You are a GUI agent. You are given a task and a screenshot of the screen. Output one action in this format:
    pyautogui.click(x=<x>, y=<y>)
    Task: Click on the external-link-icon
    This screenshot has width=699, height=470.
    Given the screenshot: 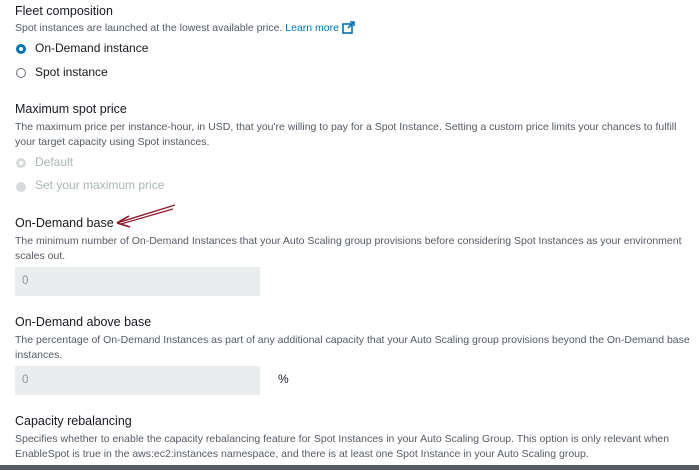 What is the action you would take?
    pyautogui.click(x=348, y=29)
    